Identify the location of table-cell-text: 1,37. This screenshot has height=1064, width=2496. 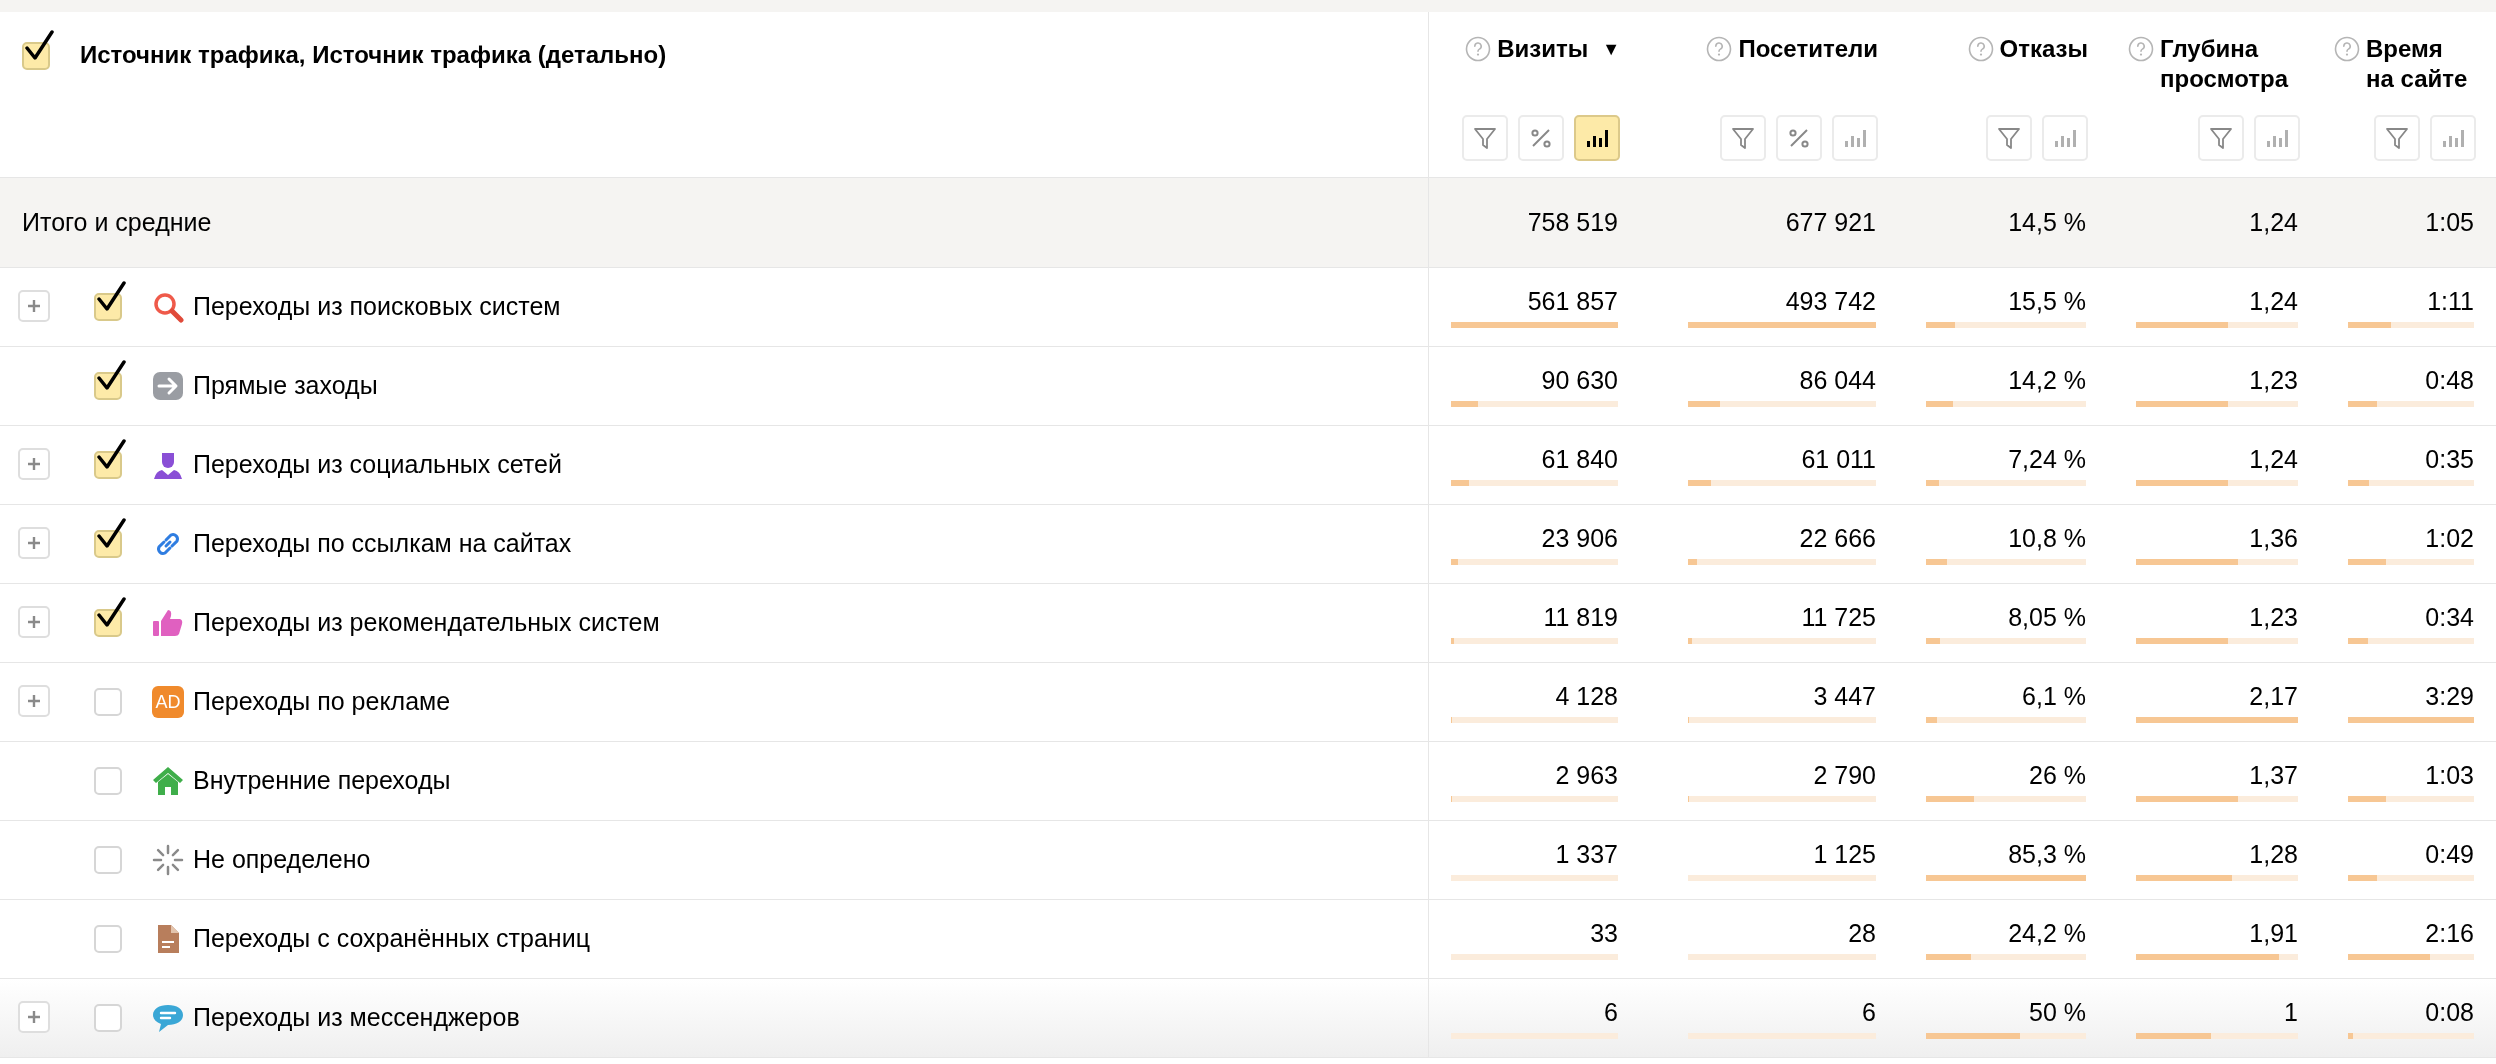
(2273, 775).